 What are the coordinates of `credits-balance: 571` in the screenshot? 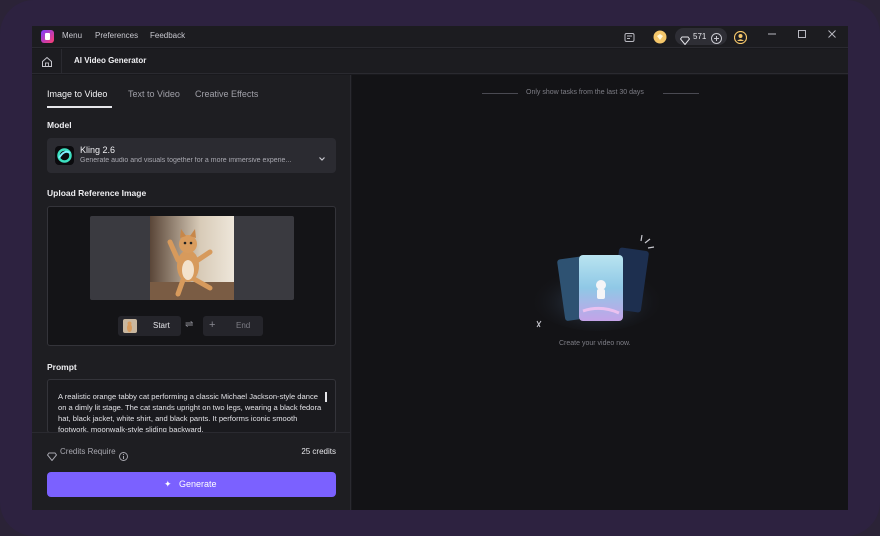 It's located at (701, 37).